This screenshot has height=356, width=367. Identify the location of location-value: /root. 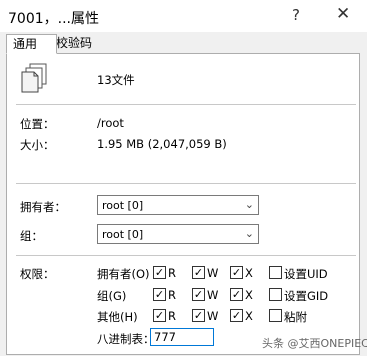
(110, 123).